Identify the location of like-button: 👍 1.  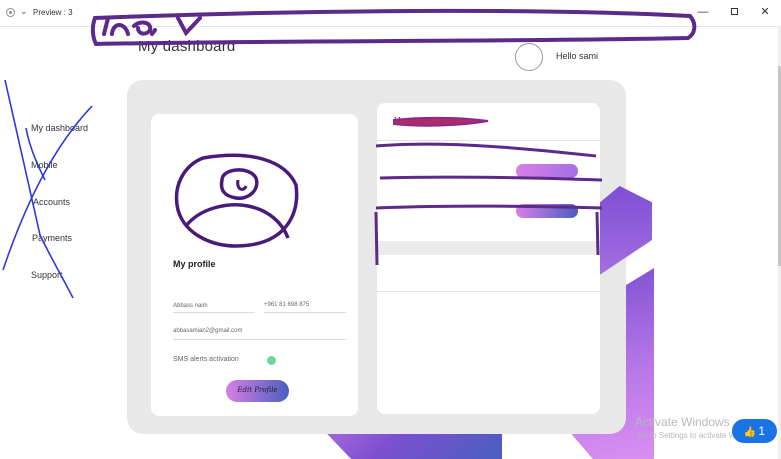
(754, 431).